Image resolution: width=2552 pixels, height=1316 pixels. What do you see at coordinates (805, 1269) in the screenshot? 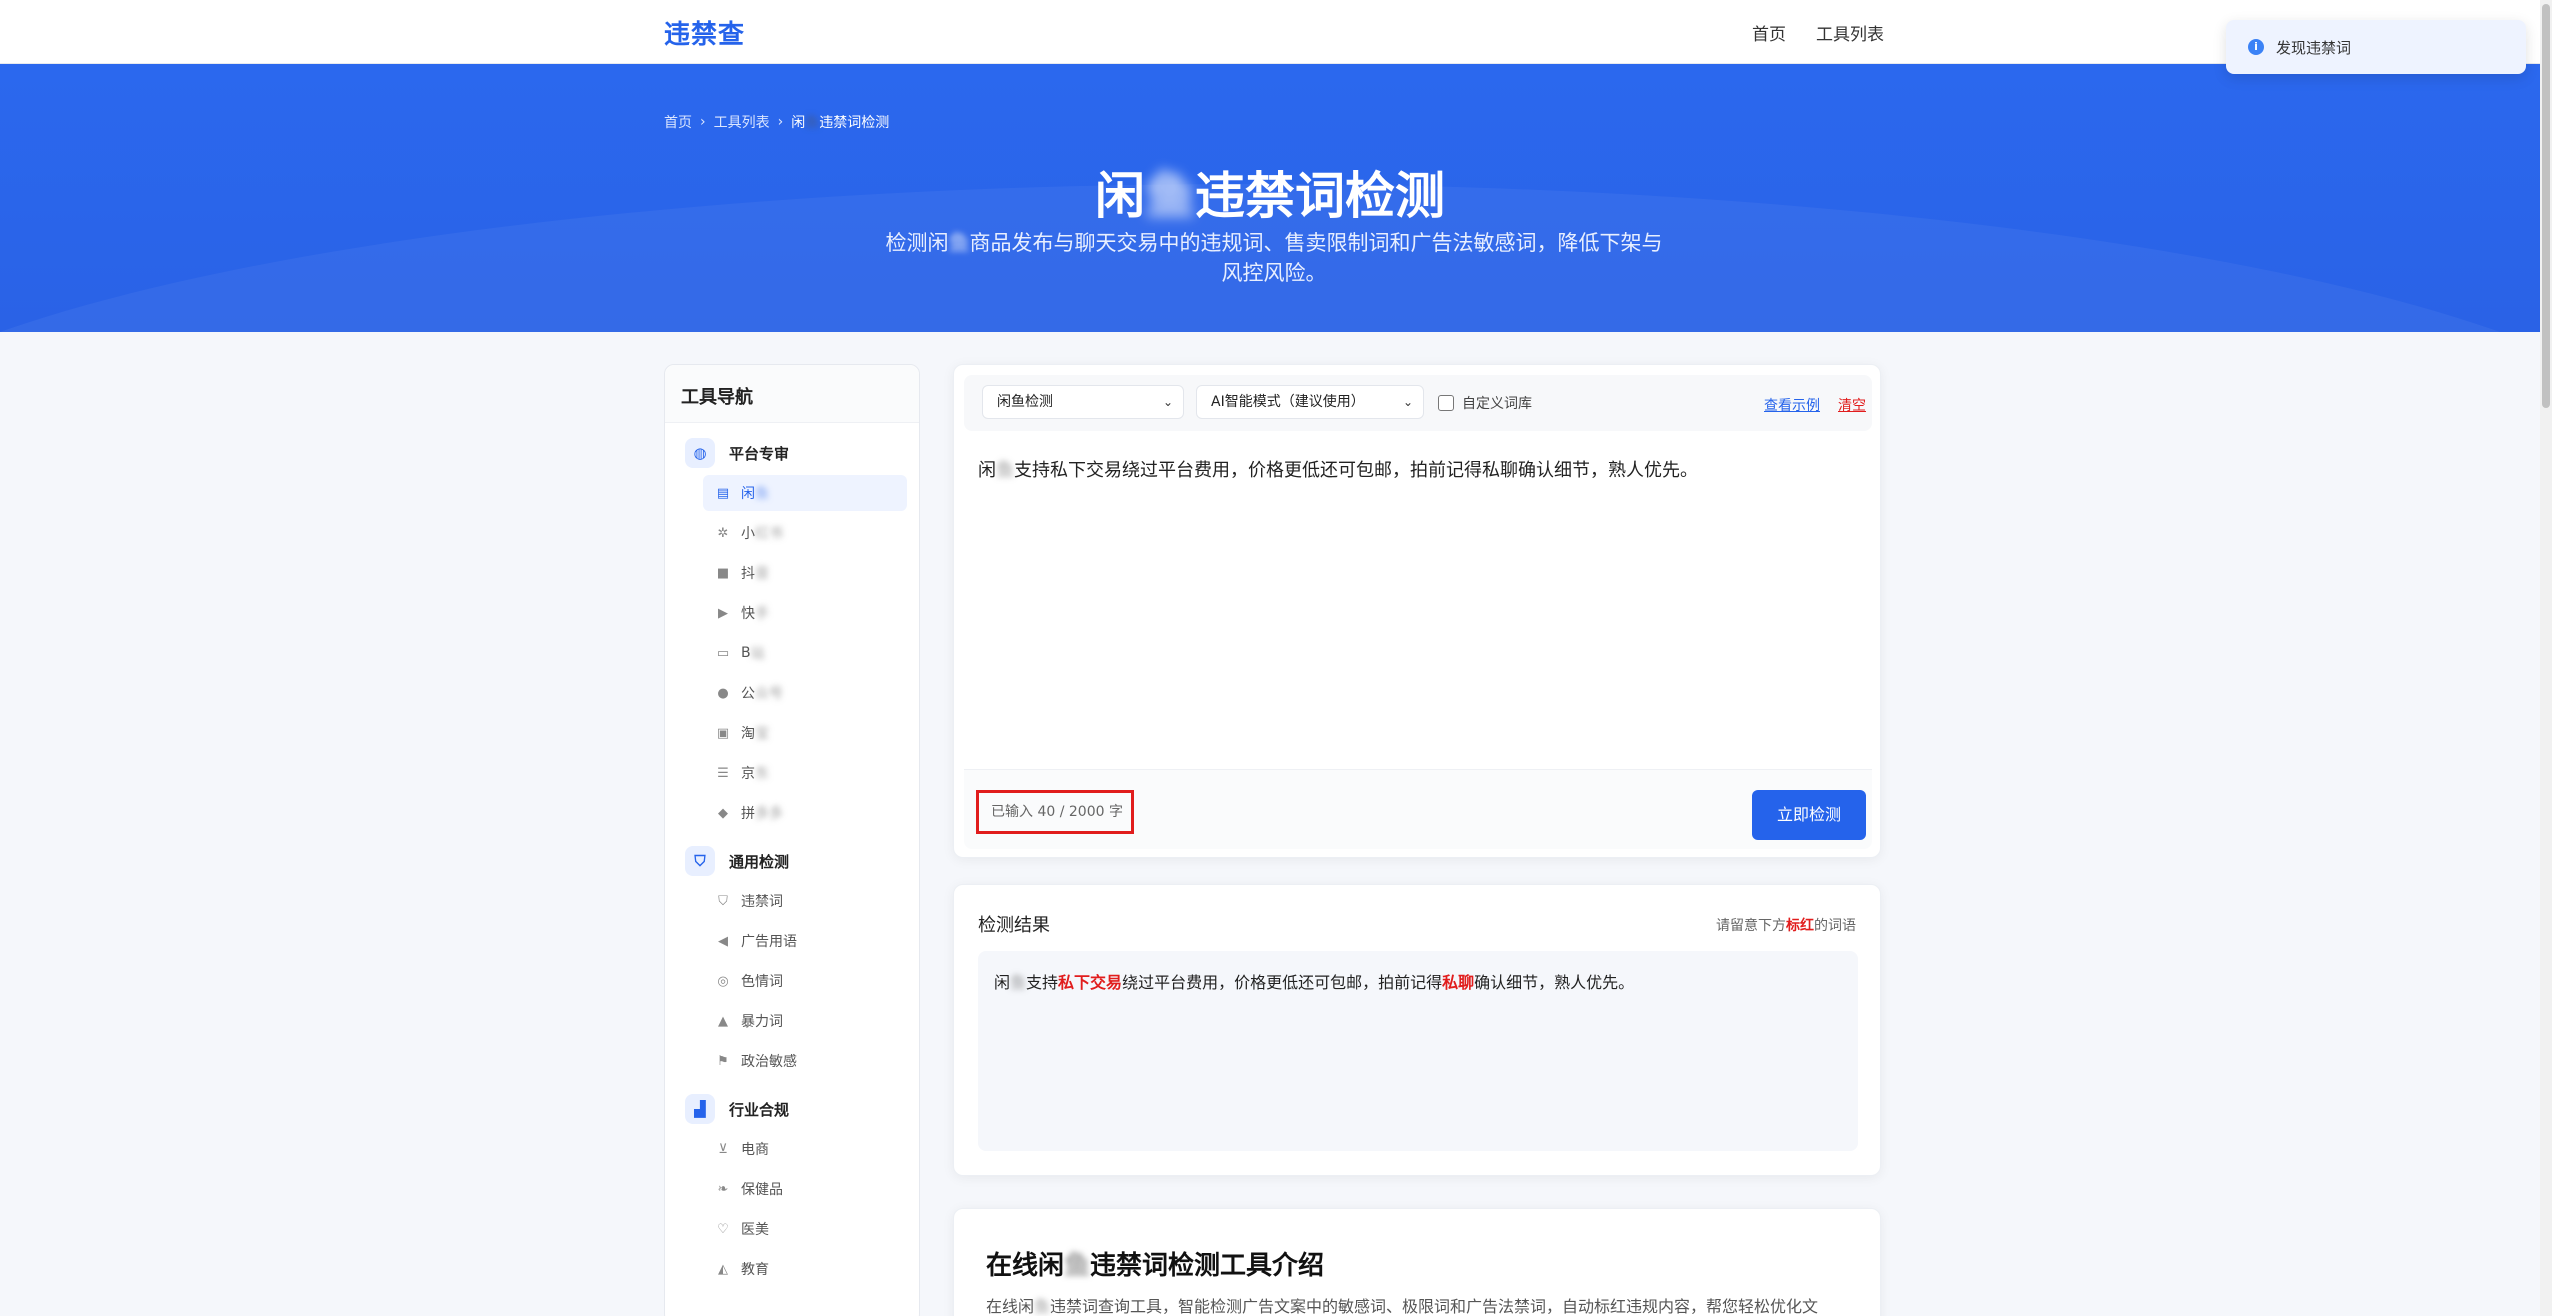
I see `sidebar-item-education: ◭ 教育` at bounding box center [805, 1269].